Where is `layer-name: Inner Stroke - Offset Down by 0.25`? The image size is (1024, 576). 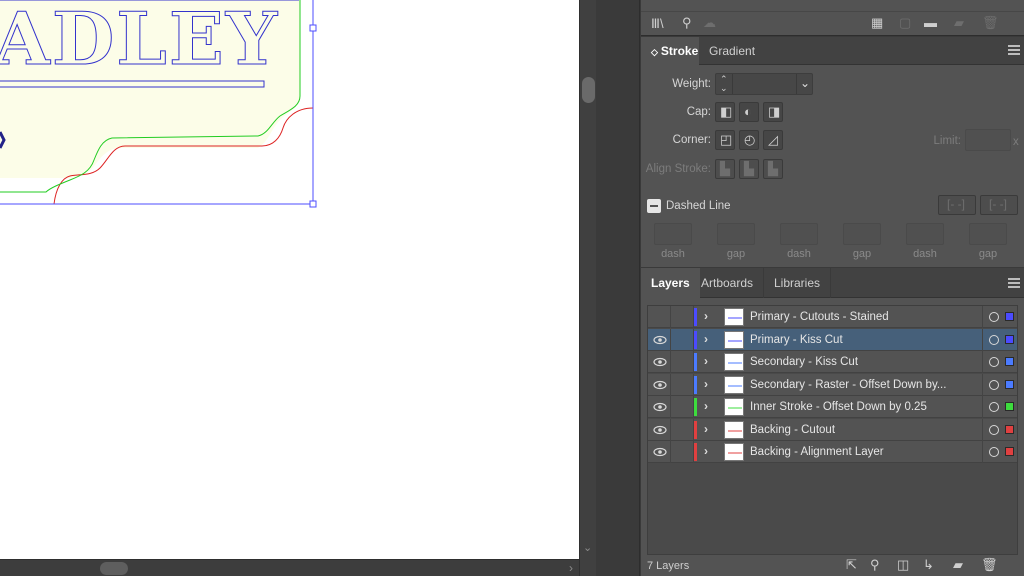 layer-name: Inner Stroke - Offset Down by 0.25 is located at coordinates (838, 407).